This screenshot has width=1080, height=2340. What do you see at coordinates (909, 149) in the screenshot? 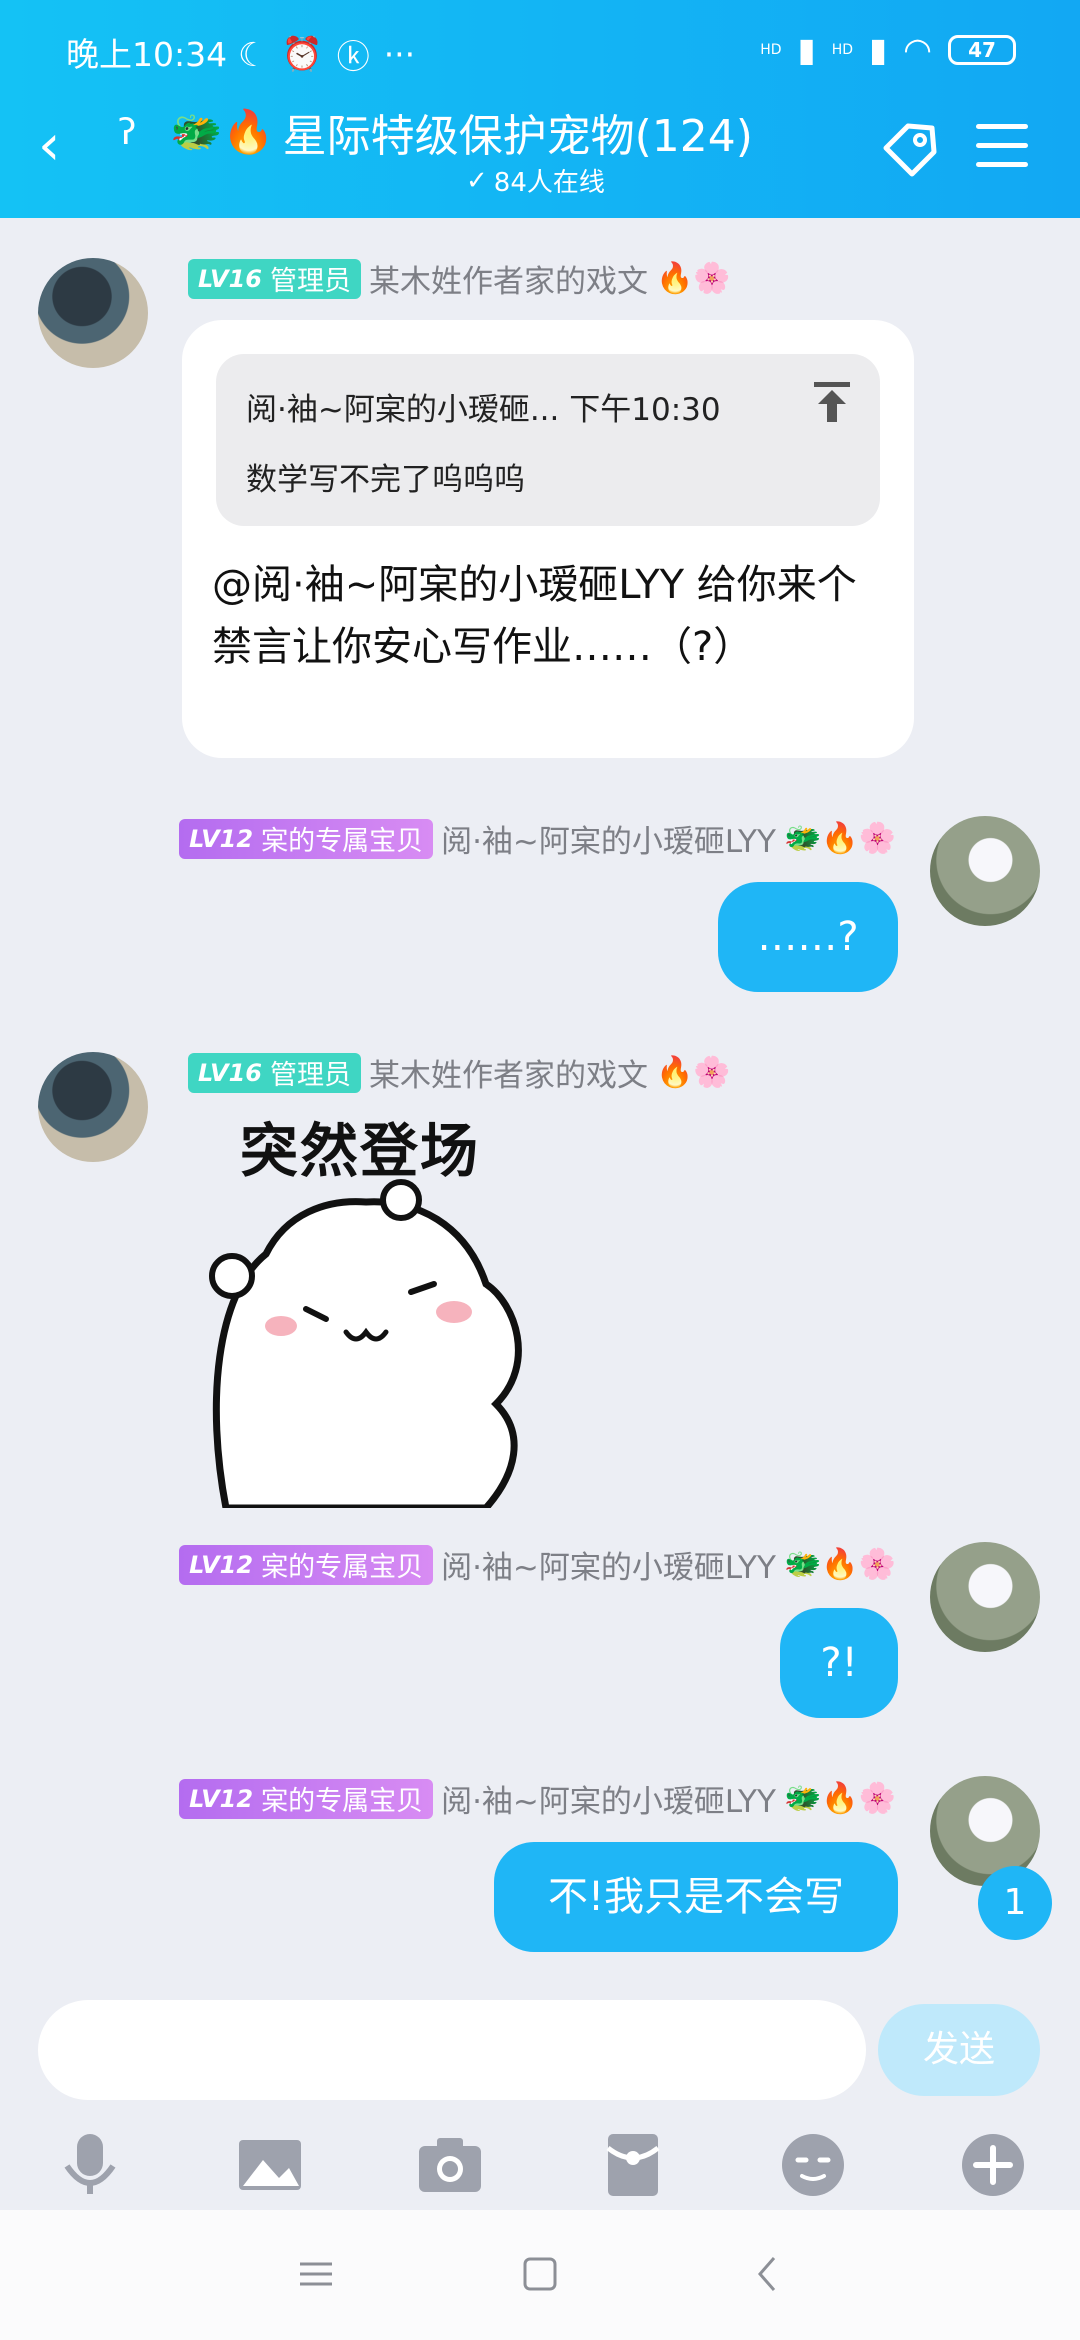
I see `tag-icon` at bounding box center [909, 149].